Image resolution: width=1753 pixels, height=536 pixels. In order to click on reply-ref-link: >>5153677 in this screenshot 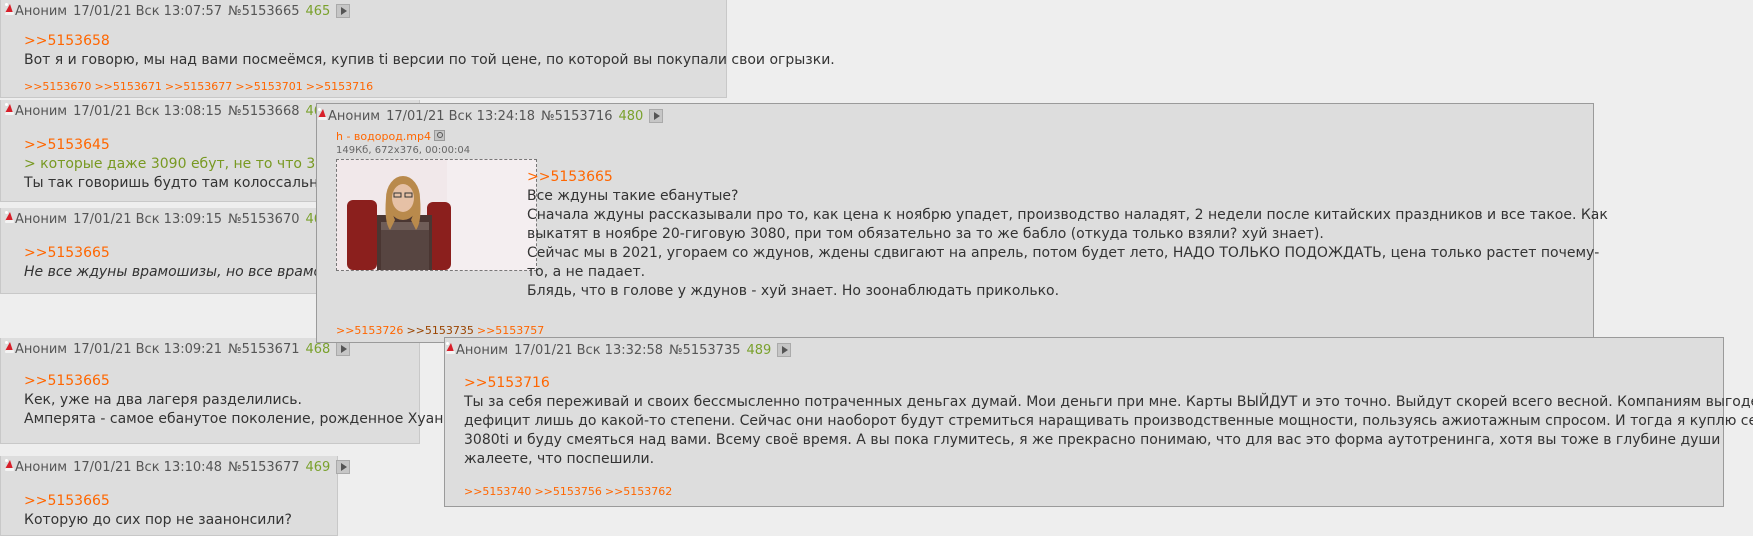, I will do `click(198, 86)`.